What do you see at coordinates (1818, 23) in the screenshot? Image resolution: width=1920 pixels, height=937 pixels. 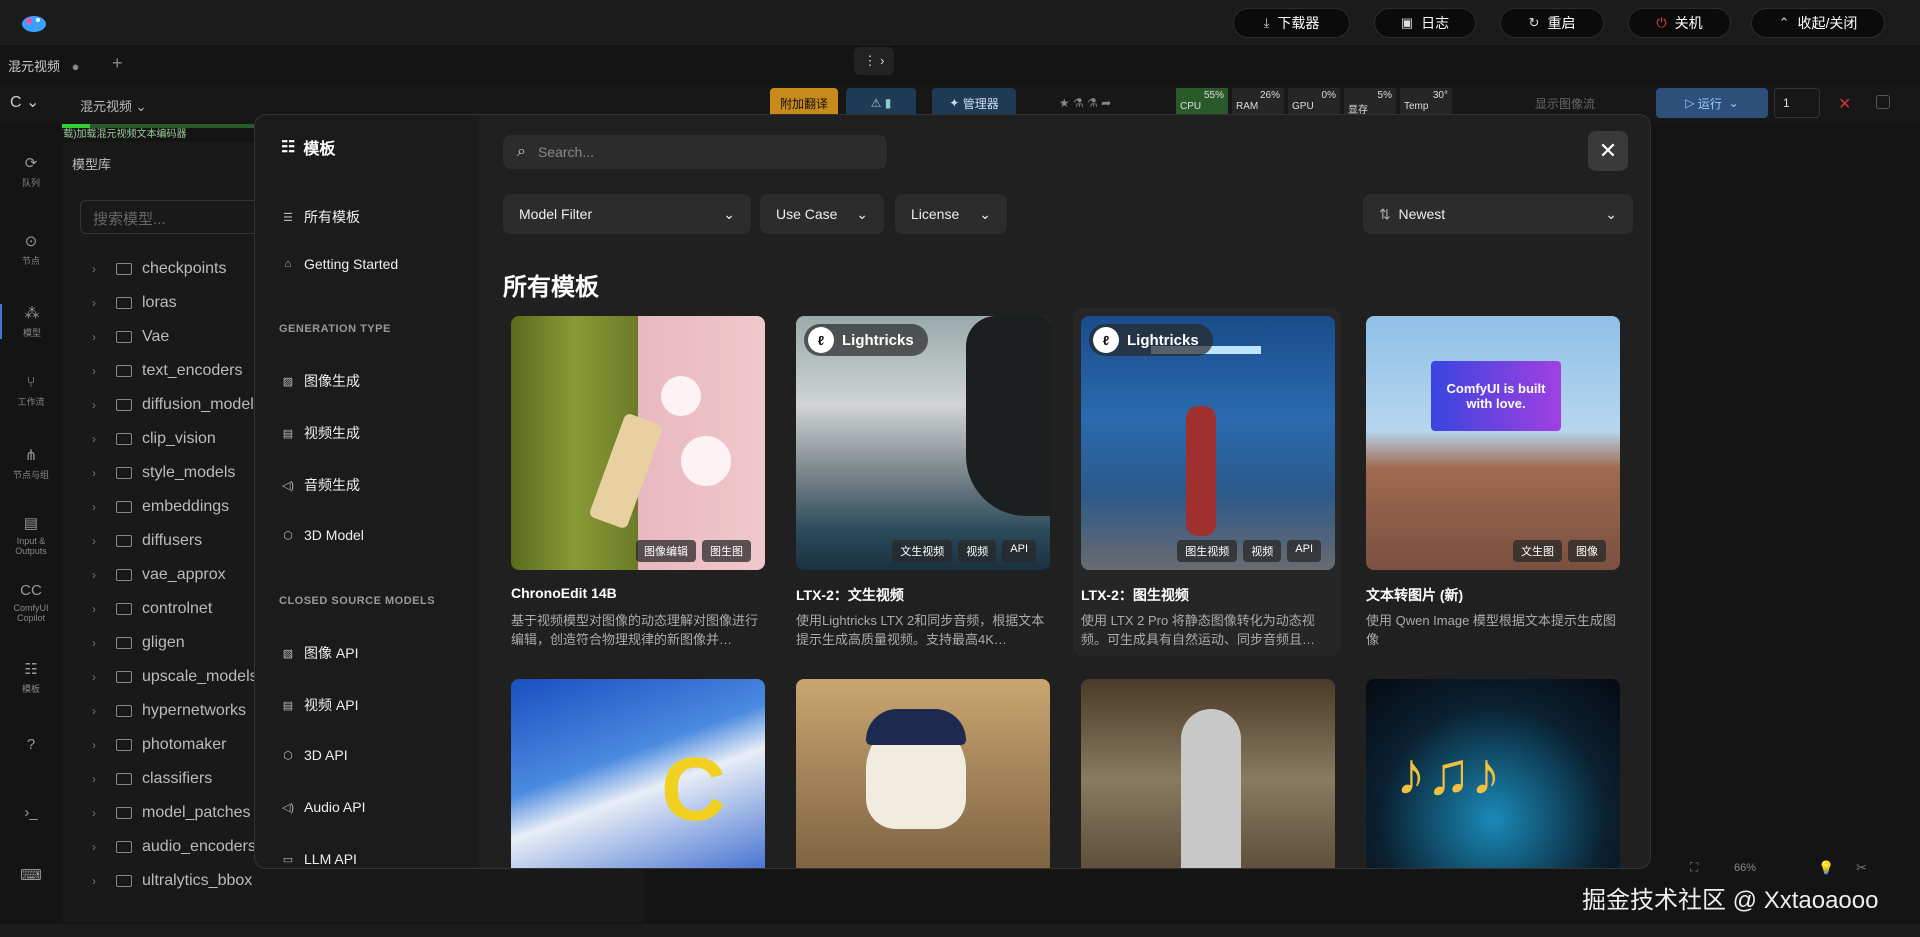 I see `collapse-close-button: ⌃ 收起/关闭` at bounding box center [1818, 23].